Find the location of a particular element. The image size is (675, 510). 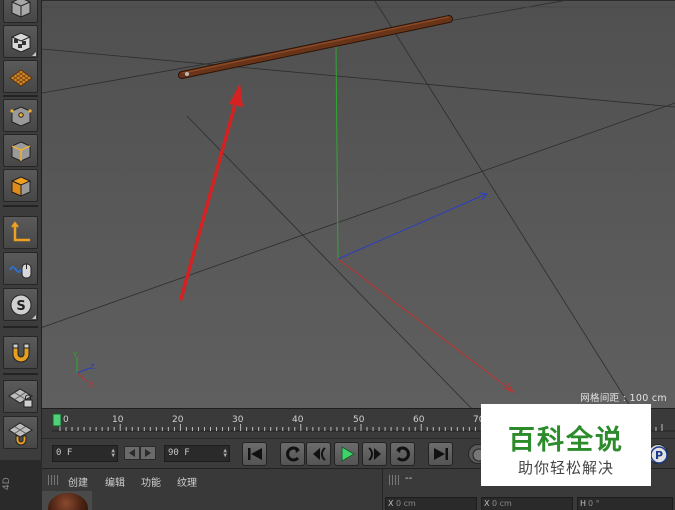

tweak-mouse-icon is located at coordinates (20, 268).